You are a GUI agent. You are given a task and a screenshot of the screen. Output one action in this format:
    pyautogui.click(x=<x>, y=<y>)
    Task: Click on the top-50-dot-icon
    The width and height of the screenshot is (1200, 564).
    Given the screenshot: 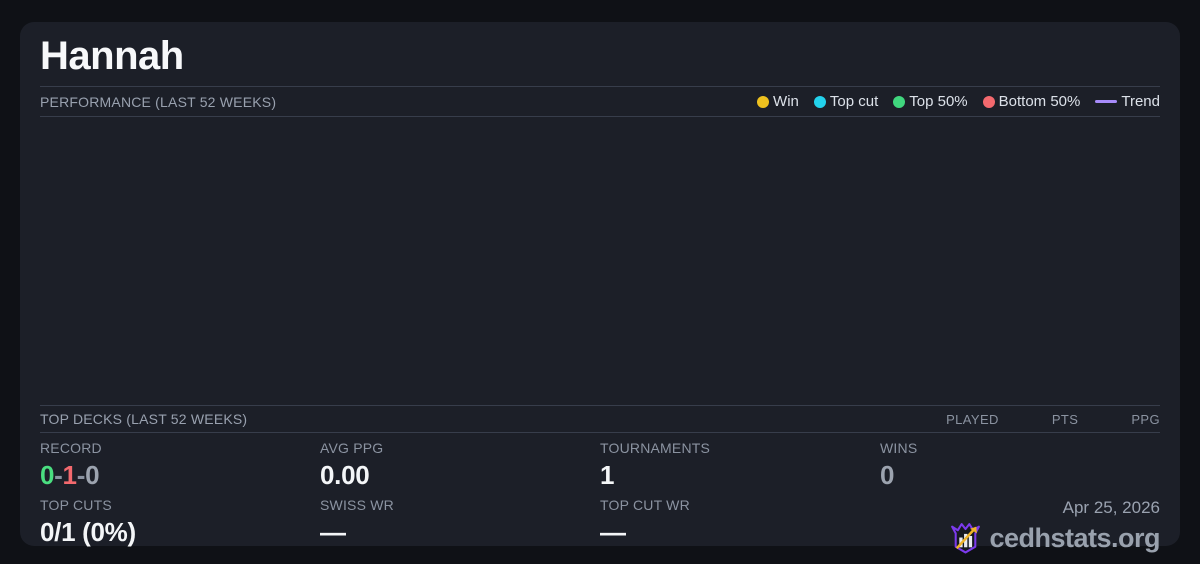 What is the action you would take?
    pyautogui.click(x=899, y=101)
    